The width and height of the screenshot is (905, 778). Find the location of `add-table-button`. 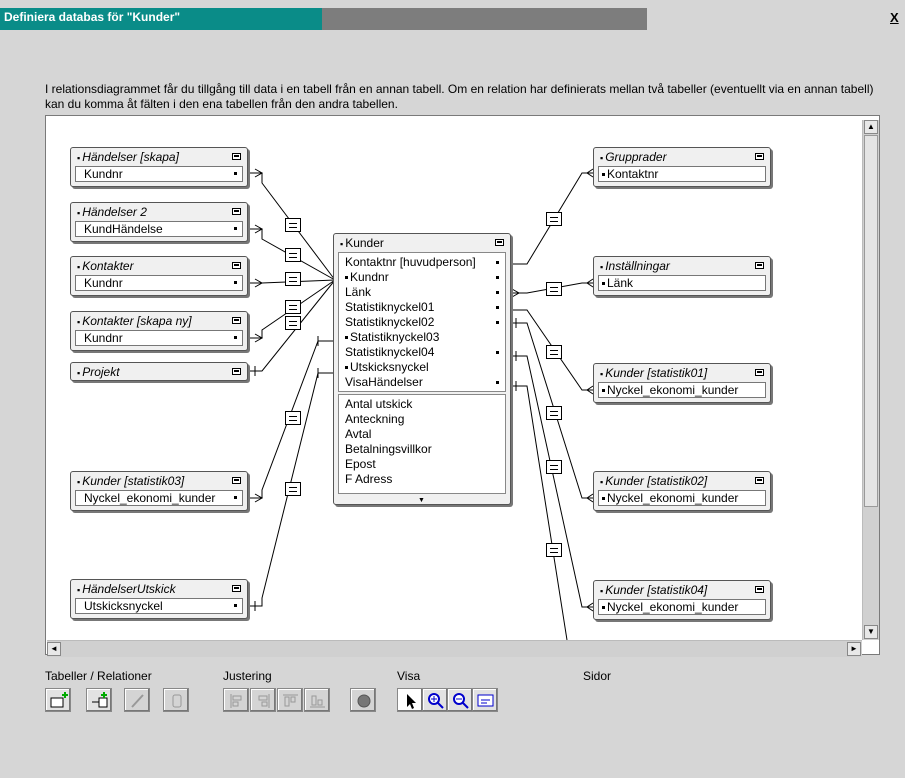

add-table-button is located at coordinates (58, 700).